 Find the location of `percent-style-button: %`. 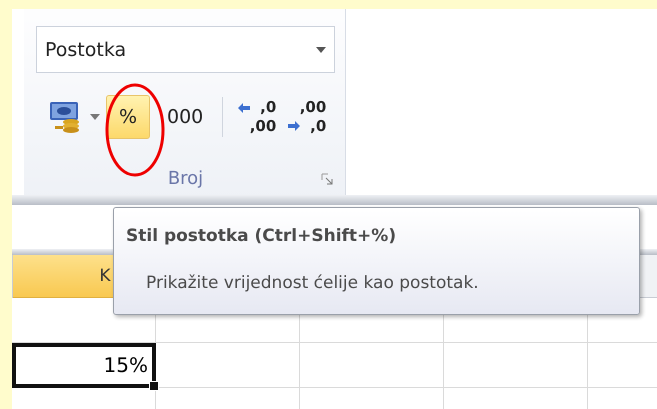

percent-style-button: % is located at coordinates (128, 117).